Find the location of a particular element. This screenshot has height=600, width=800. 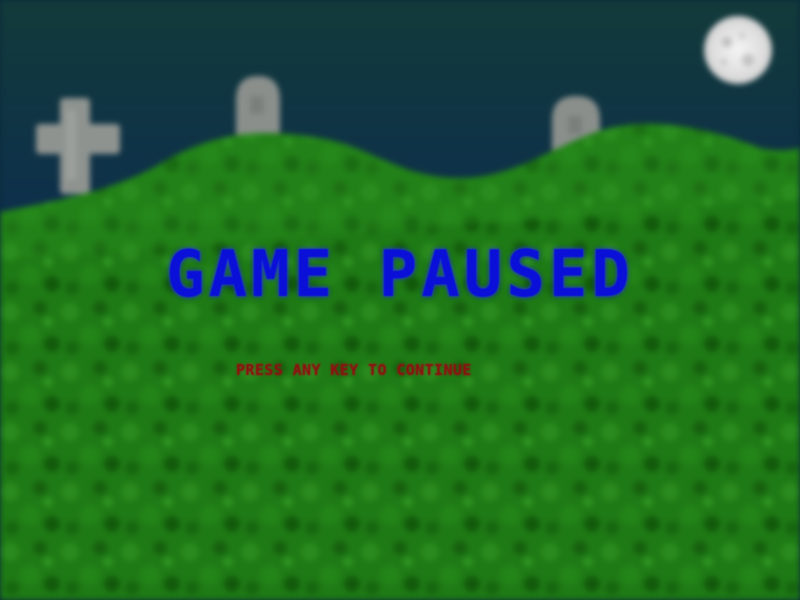

continue-prompt: PRESS ANY KEY TO CONTINUE is located at coordinates (354, 370).